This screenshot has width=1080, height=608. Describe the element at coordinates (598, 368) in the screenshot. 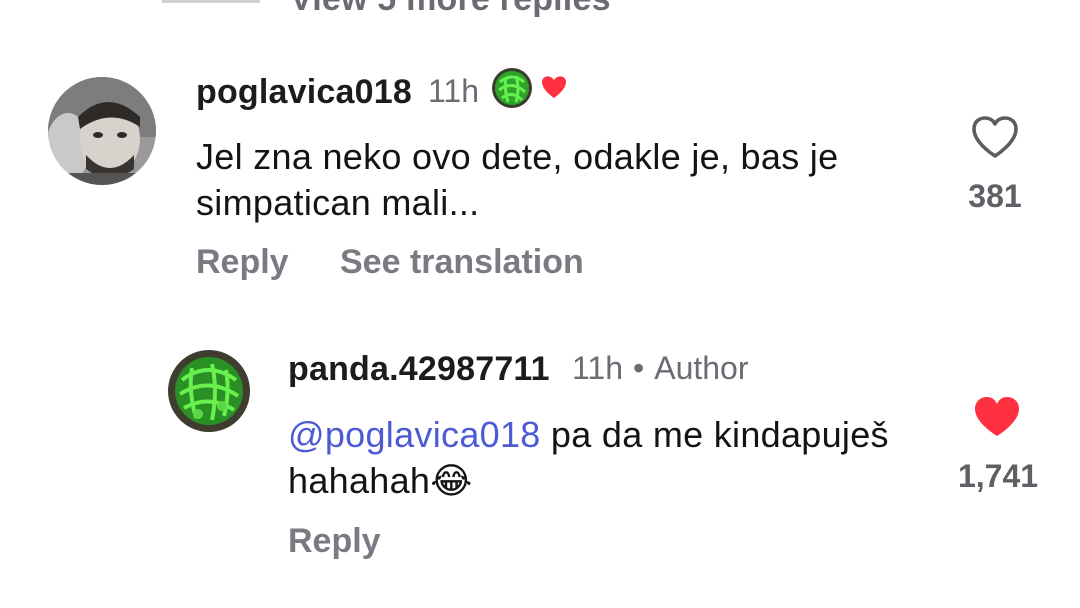

I see `reply-timestamp: 11h` at that location.